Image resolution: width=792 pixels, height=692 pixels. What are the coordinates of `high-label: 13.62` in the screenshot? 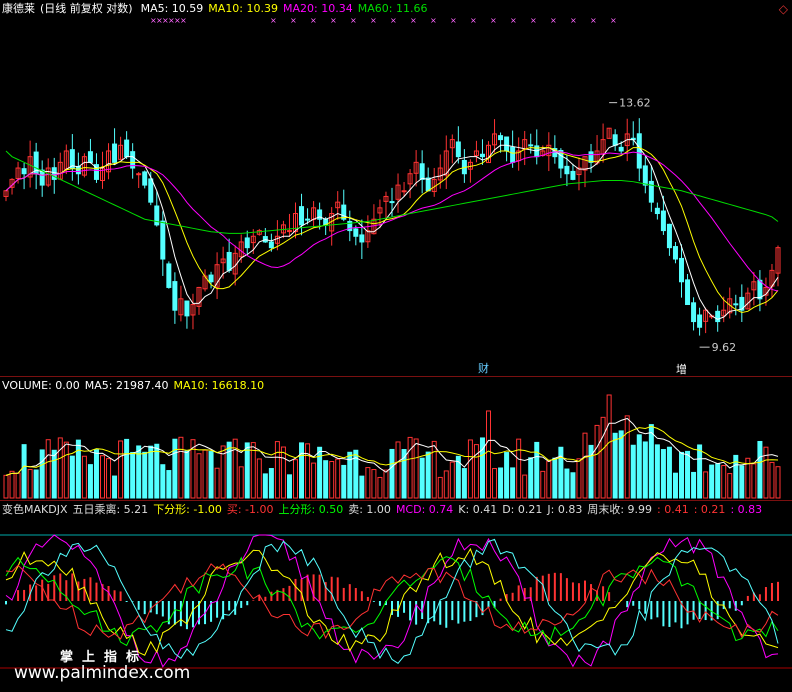 It's located at (635, 103).